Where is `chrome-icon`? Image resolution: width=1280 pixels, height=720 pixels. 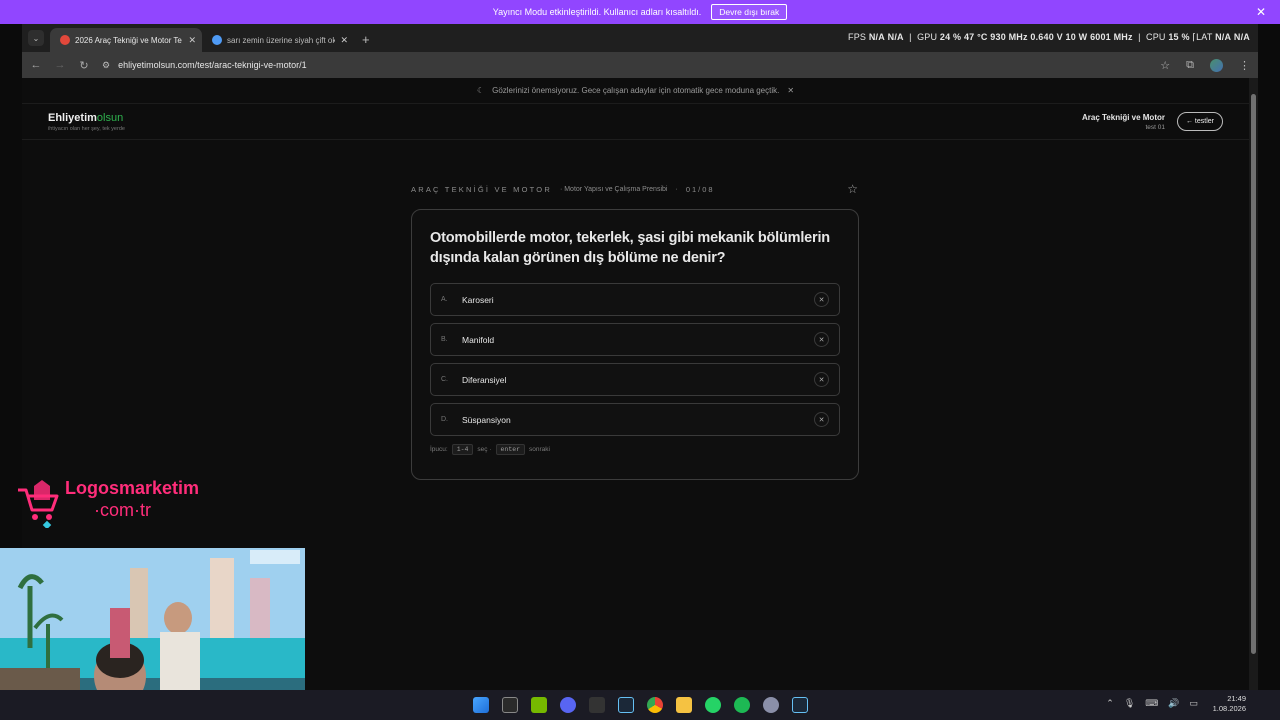 chrome-icon is located at coordinates (654, 705).